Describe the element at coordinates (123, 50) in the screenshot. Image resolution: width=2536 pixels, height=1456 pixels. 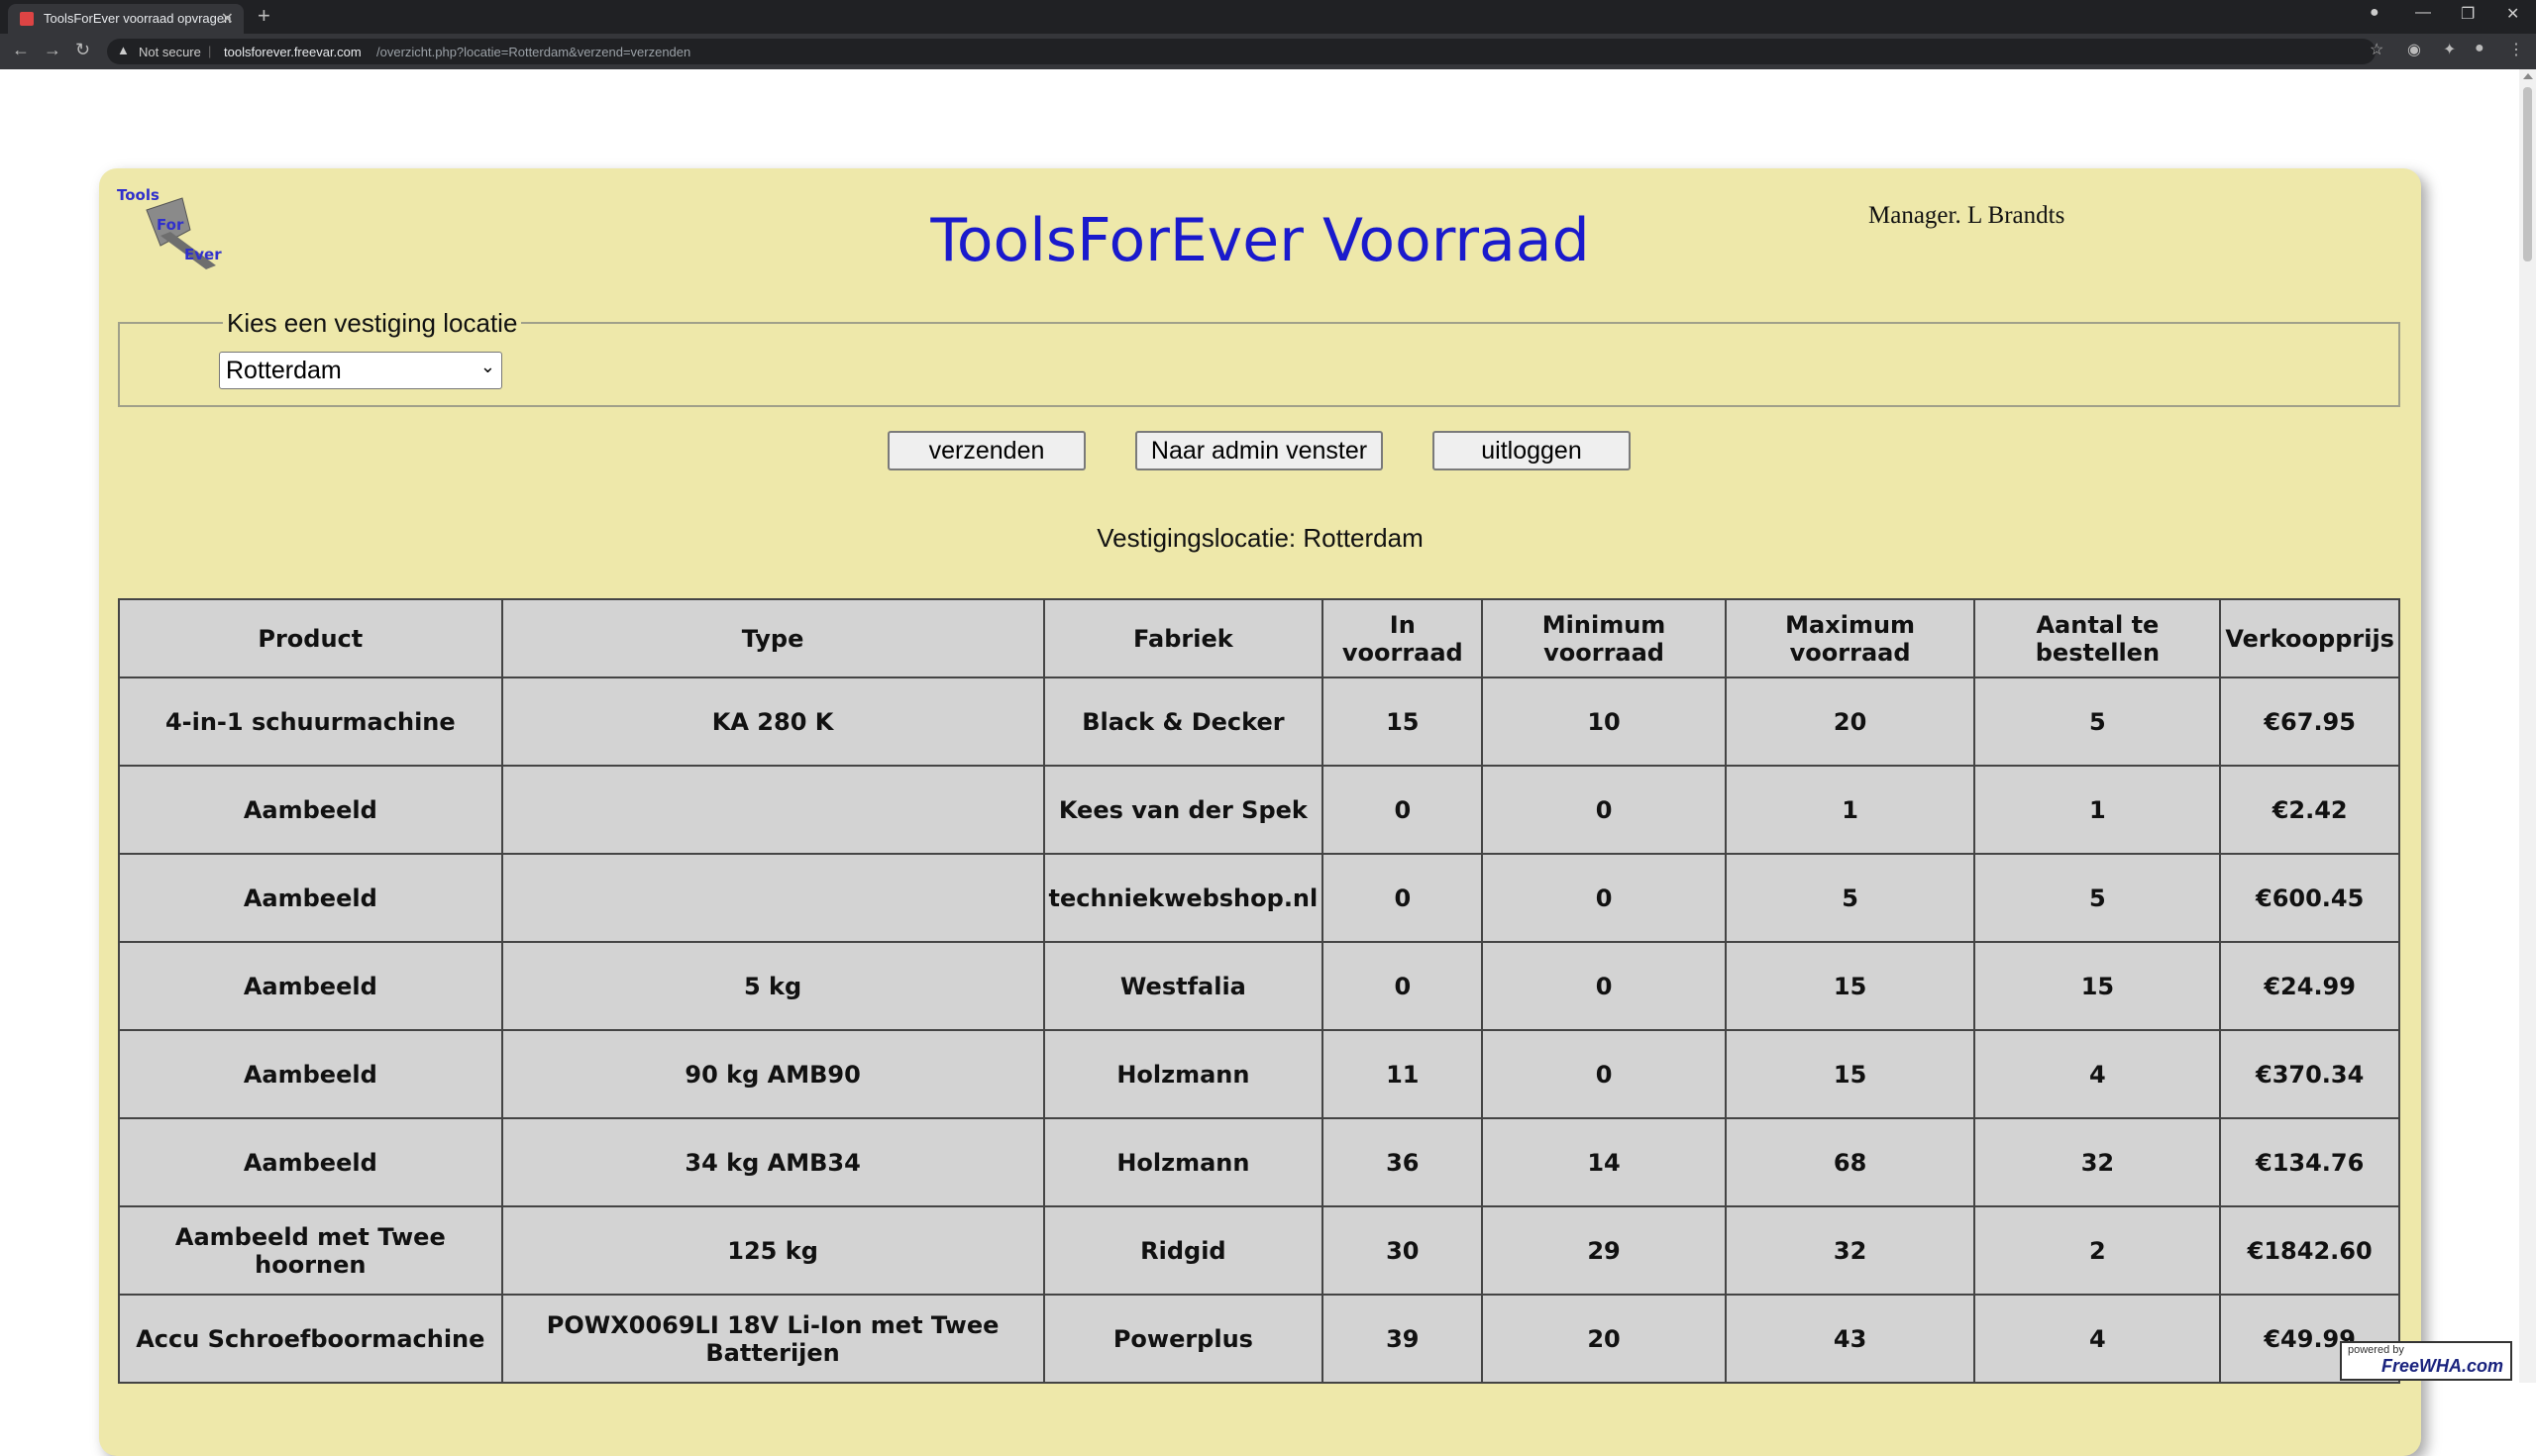
I see `warning-icon: ▲` at that location.